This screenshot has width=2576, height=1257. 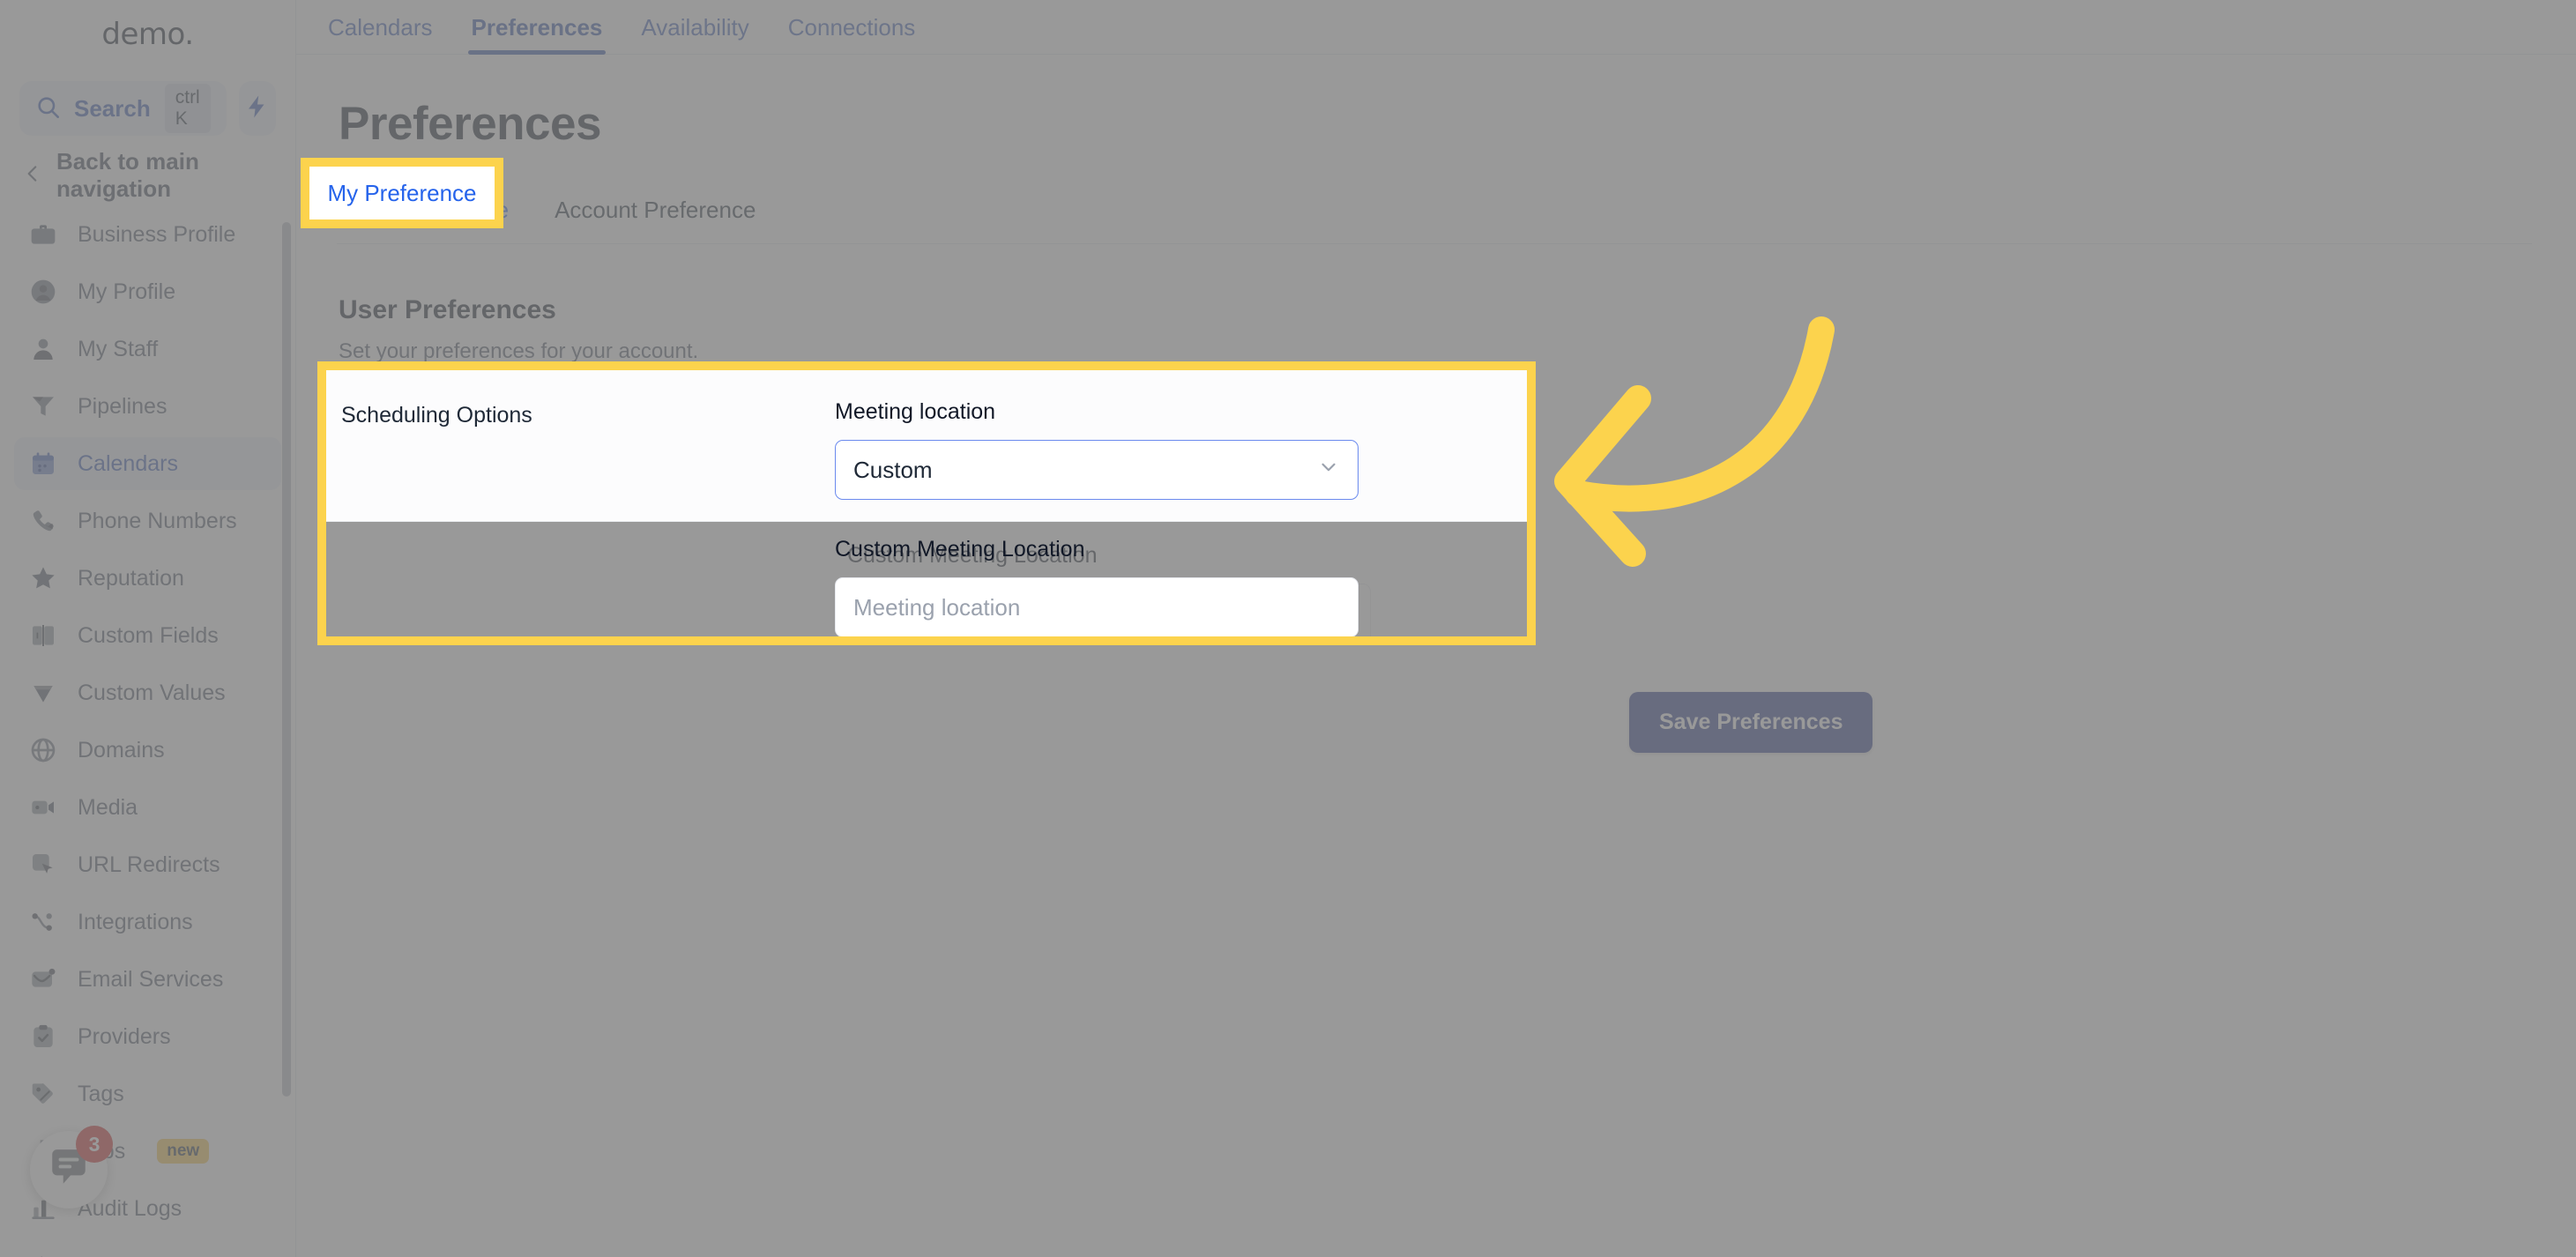 I want to click on sidebar-item-providers: Providers, so click(x=147, y=1036).